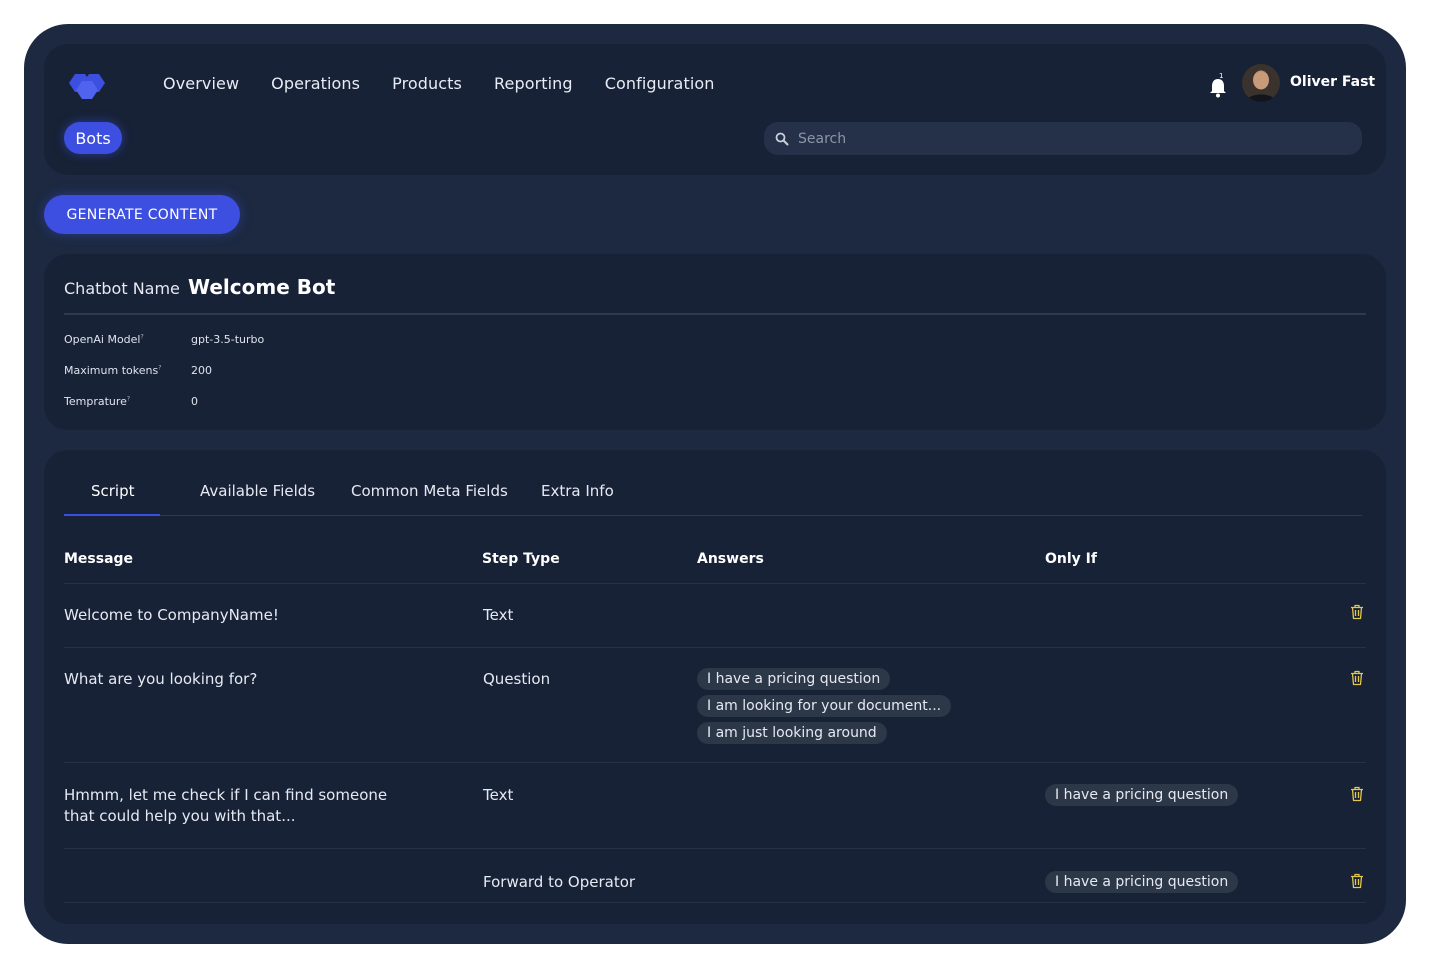  I want to click on bell-icon, so click(1218, 86).